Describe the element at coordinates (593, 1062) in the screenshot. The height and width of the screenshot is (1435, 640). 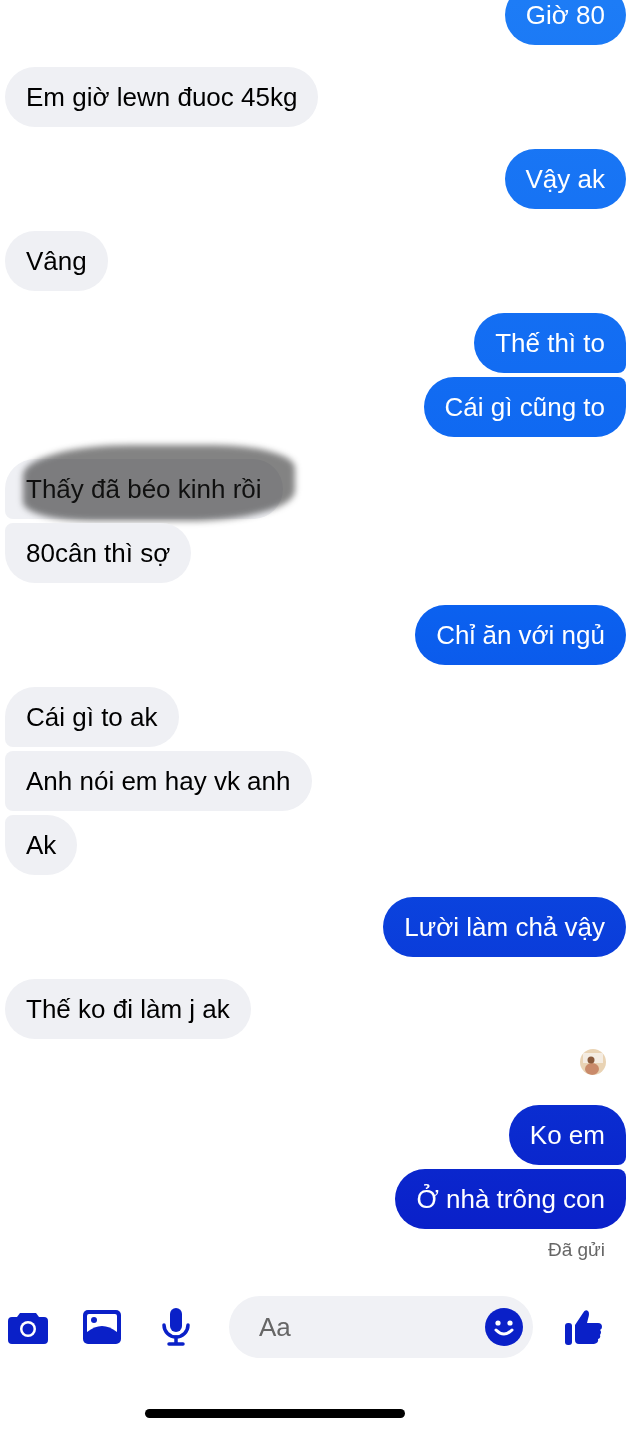
I see `avatar` at that location.